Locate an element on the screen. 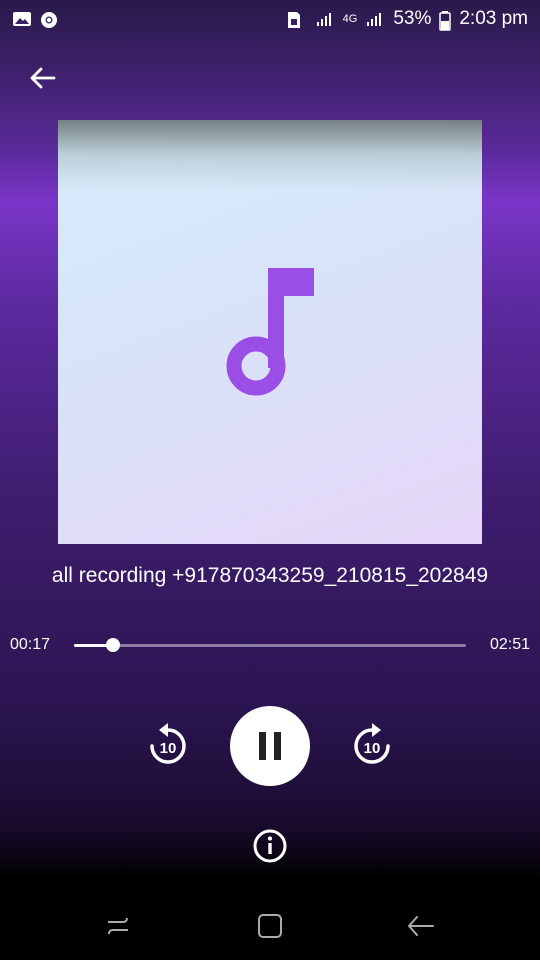 Image resolution: width=540 pixels, height=960 pixels. pause-icon is located at coordinates (270, 746).